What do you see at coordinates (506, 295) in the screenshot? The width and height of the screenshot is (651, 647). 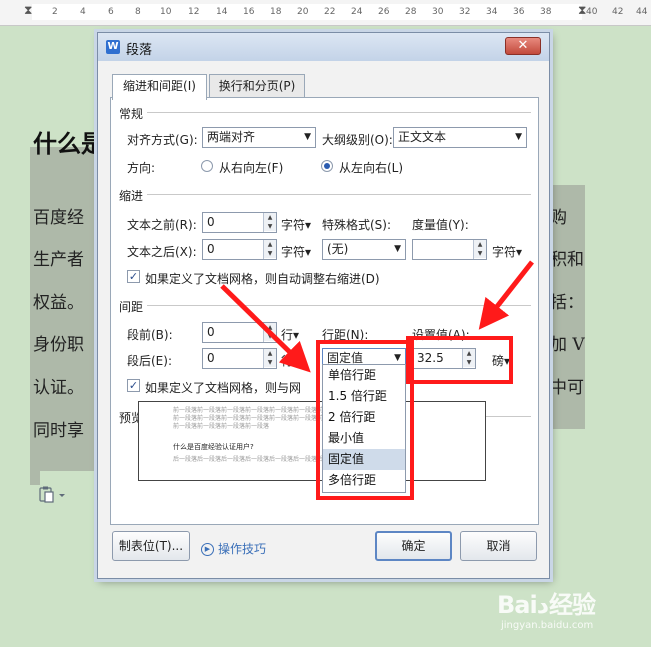 I see `arrow-to-set-value-icon` at bounding box center [506, 295].